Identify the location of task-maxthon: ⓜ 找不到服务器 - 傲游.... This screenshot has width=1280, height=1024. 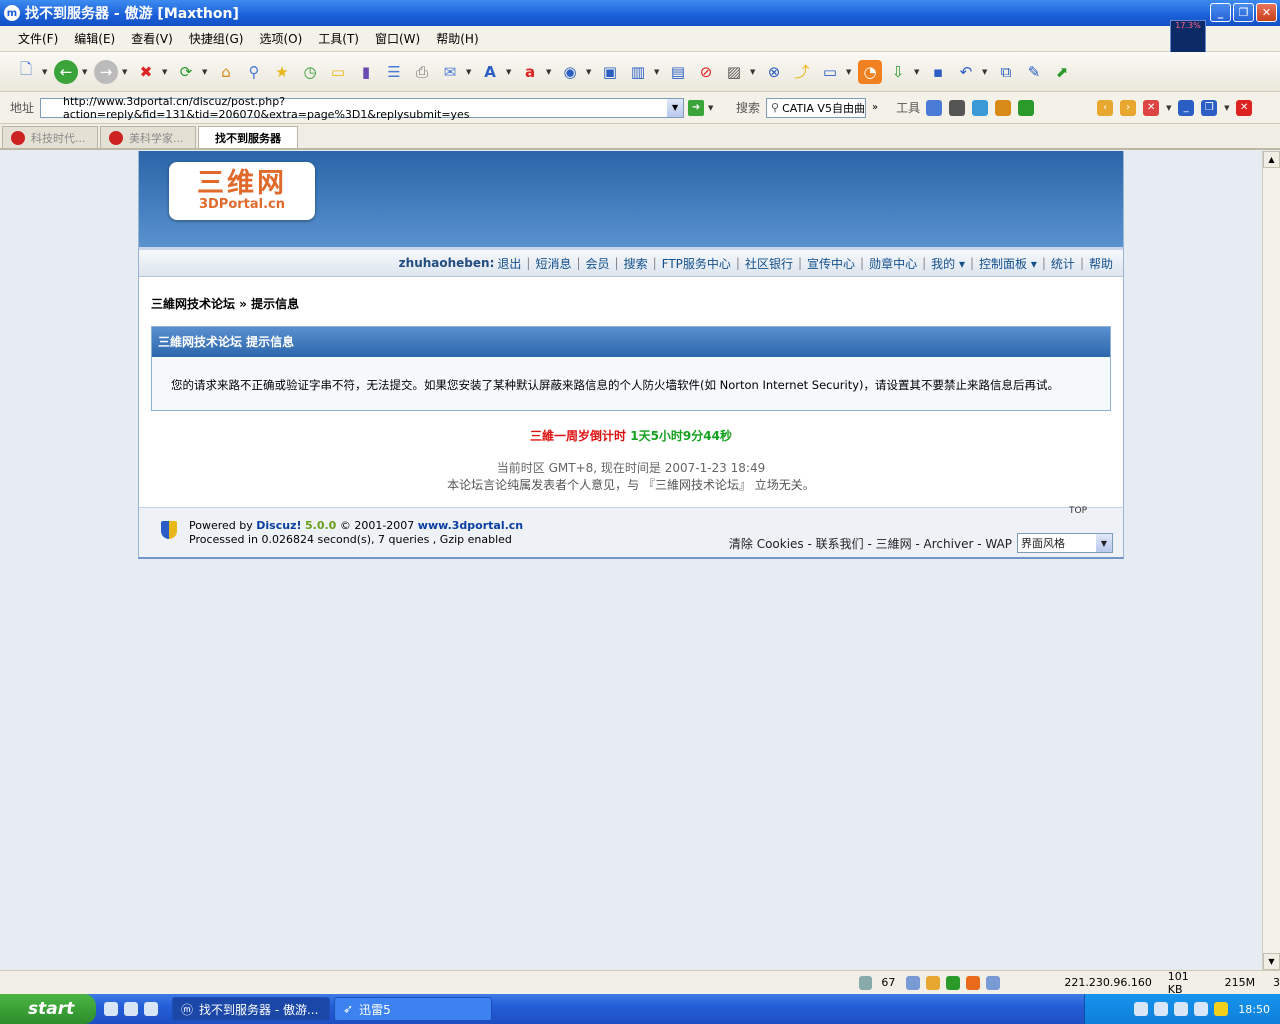
(251, 1009).